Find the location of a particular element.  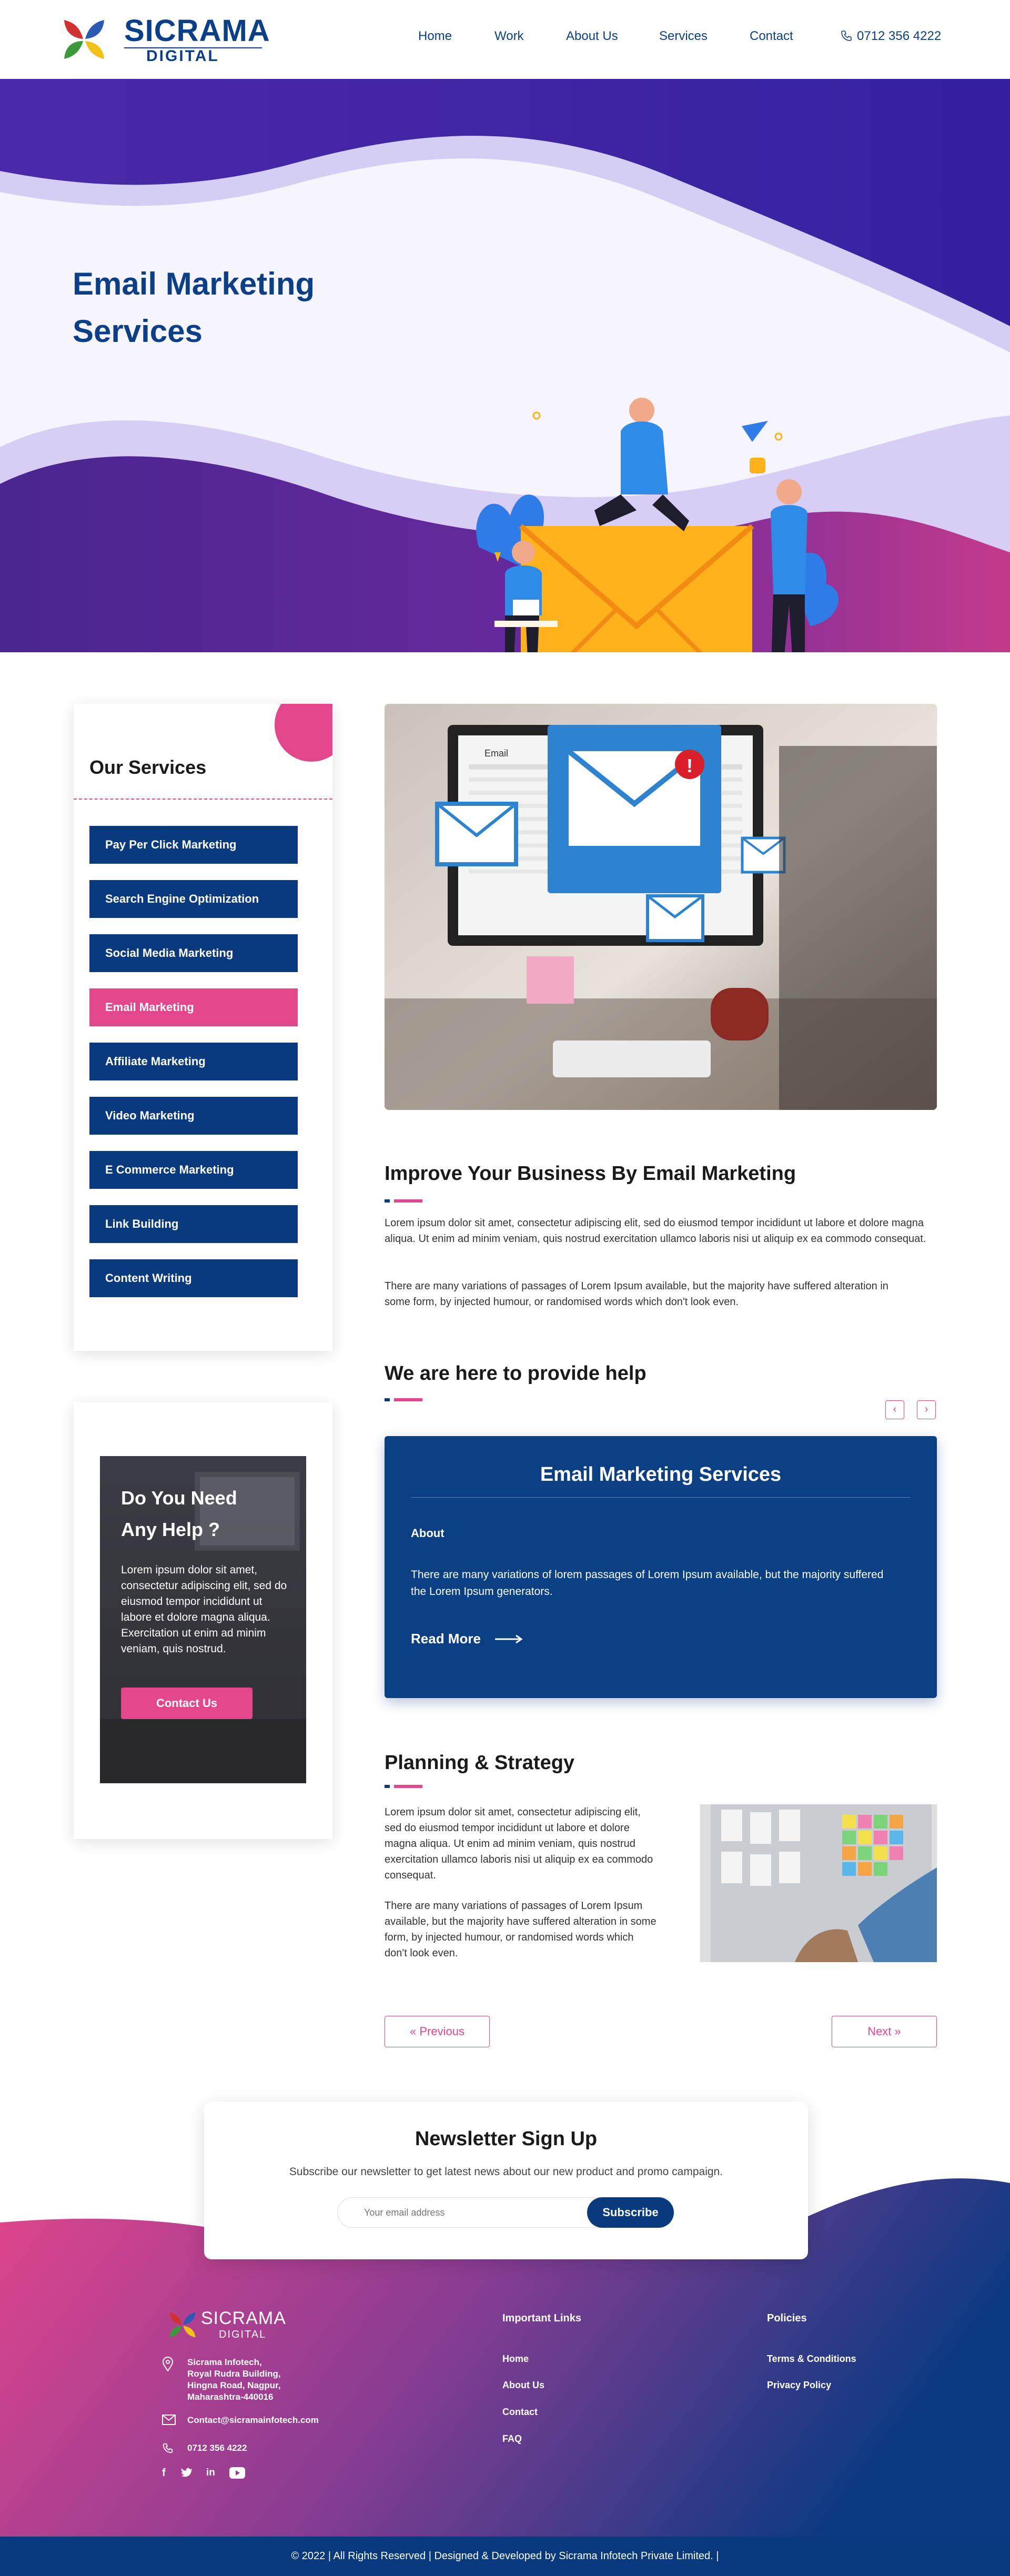

footer-link-terms: Terms & Conditions is located at coordinates (811, 2359).